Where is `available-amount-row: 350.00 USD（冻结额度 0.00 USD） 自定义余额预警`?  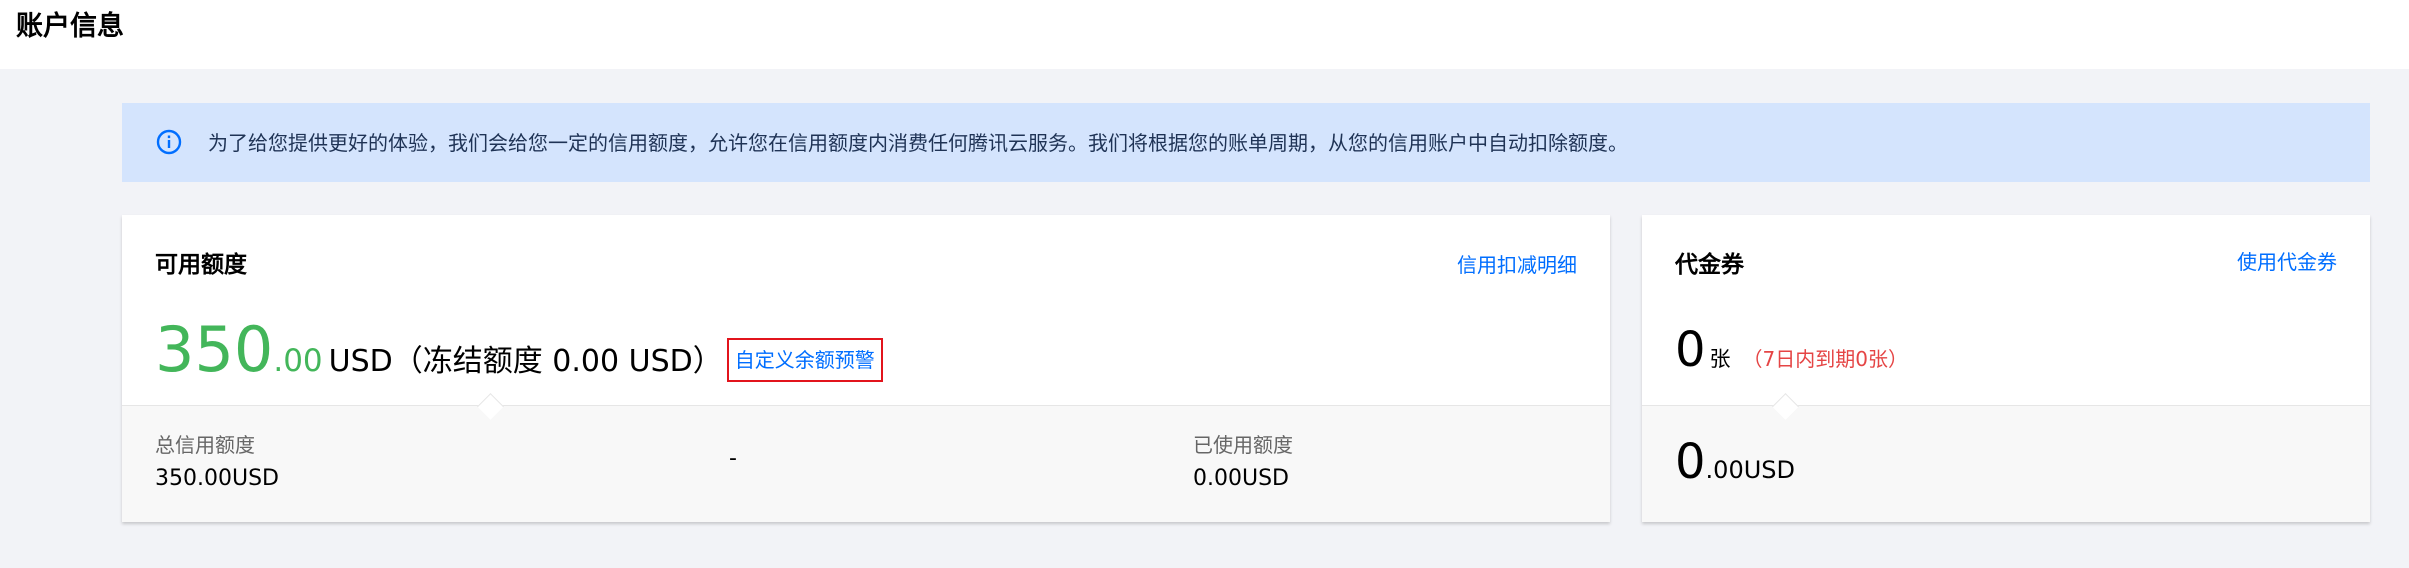 available-amount-row: 350.00 USD（冻结额度 0.00 USD） 自定义余额预警 is located at coordinates (519, 350).